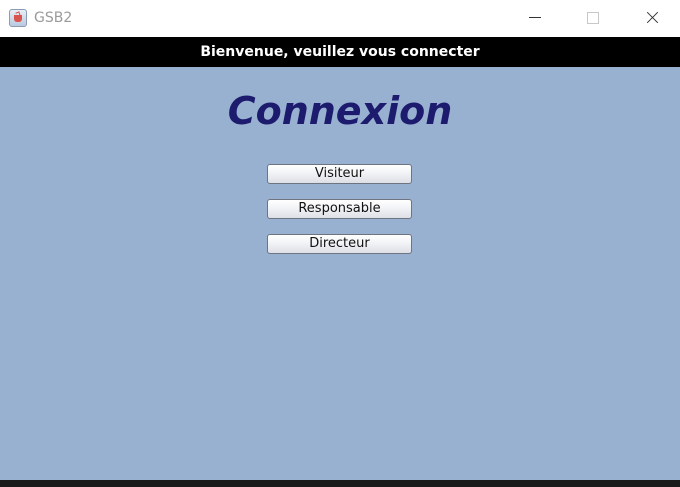 Image resolution: width=680 pixels, height=487 pixels. I want to click on window-bottom-border, so click(340, 483).